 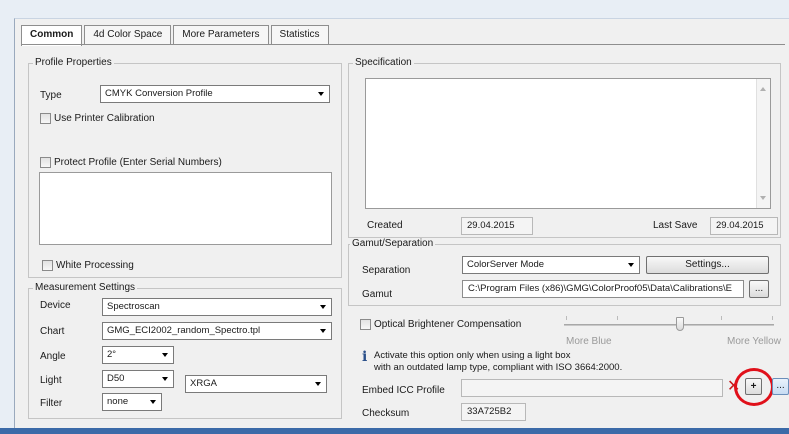 What do you see at coordinates (592, 388) in the screenshot?
I see `embed-icc-profile-field` at bounding box center [592, 388].